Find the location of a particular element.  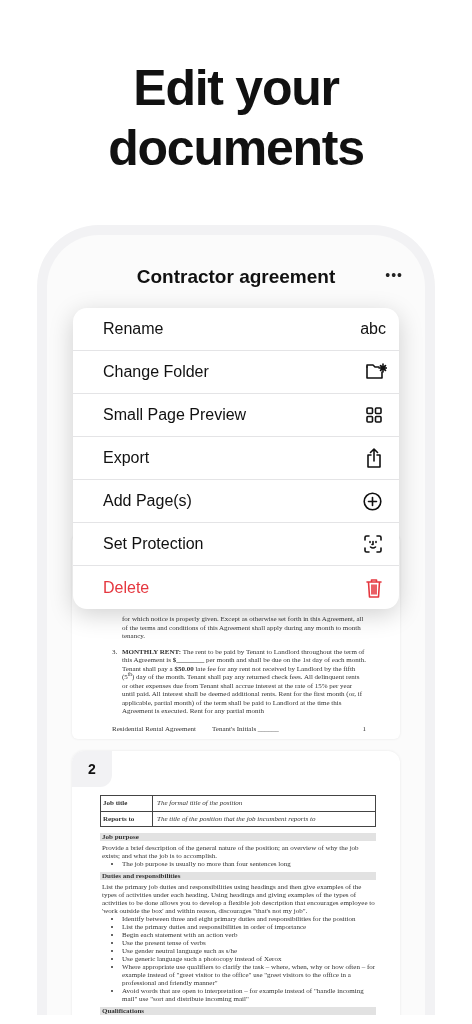

add-circle-icon is located at coordinates (372, 501).